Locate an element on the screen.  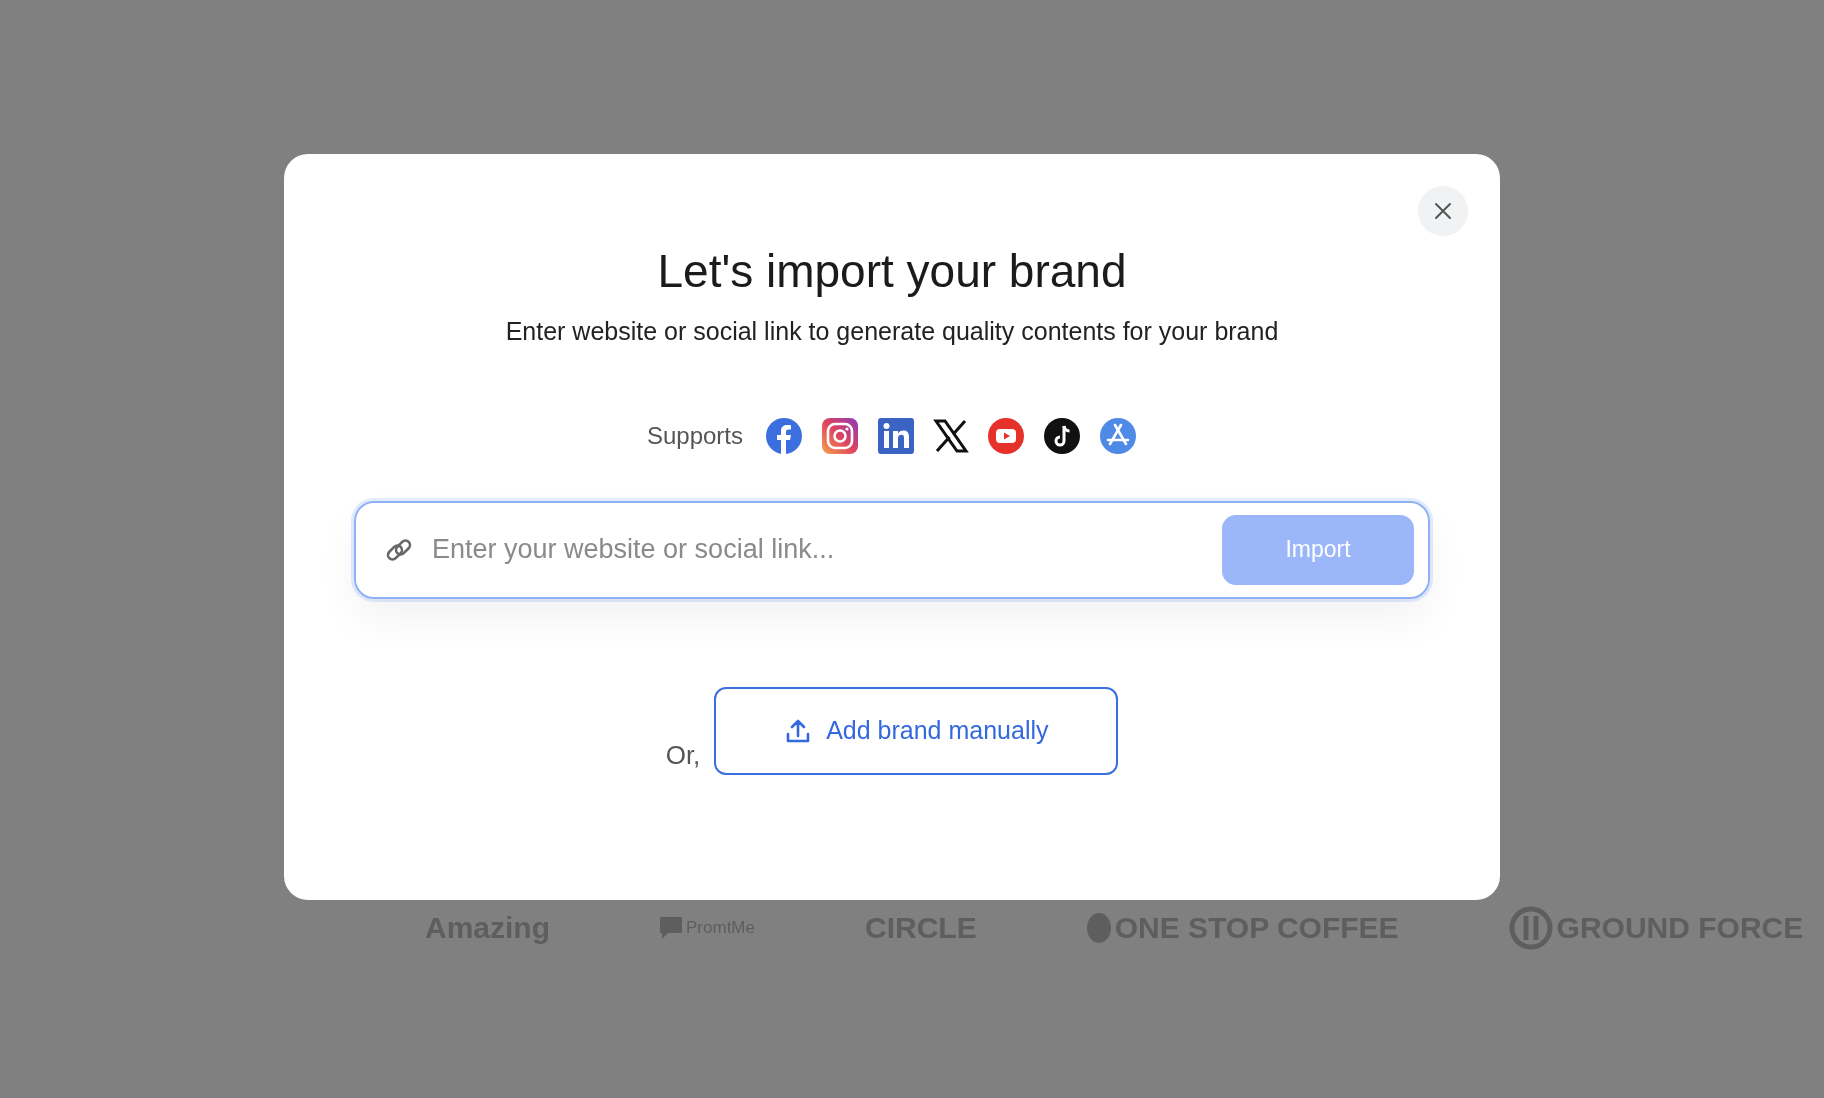
instagram-icon is located at coordinates (840, 435).